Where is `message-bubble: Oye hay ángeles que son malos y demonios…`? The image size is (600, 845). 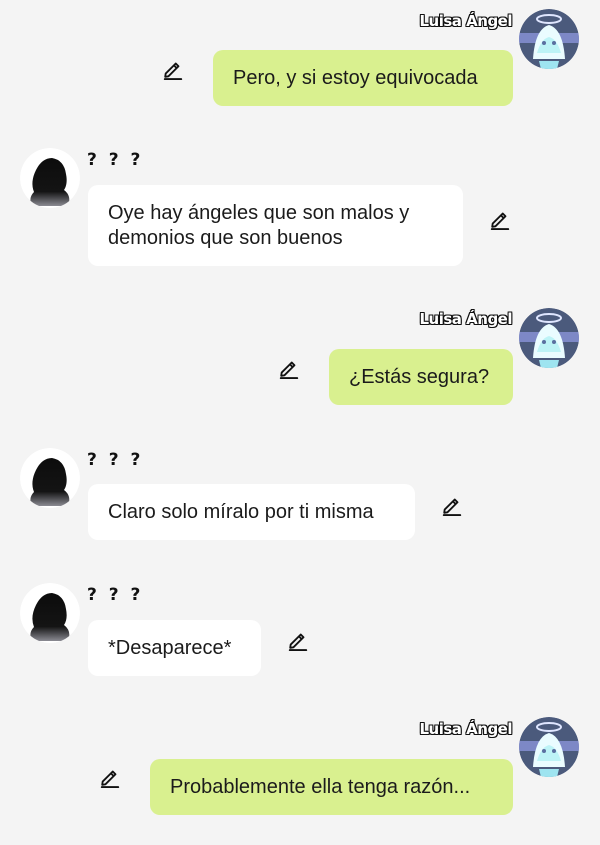
message-bubble: Oye hay ángeles que son malos y demonios… is located at coordinates (275, 225).